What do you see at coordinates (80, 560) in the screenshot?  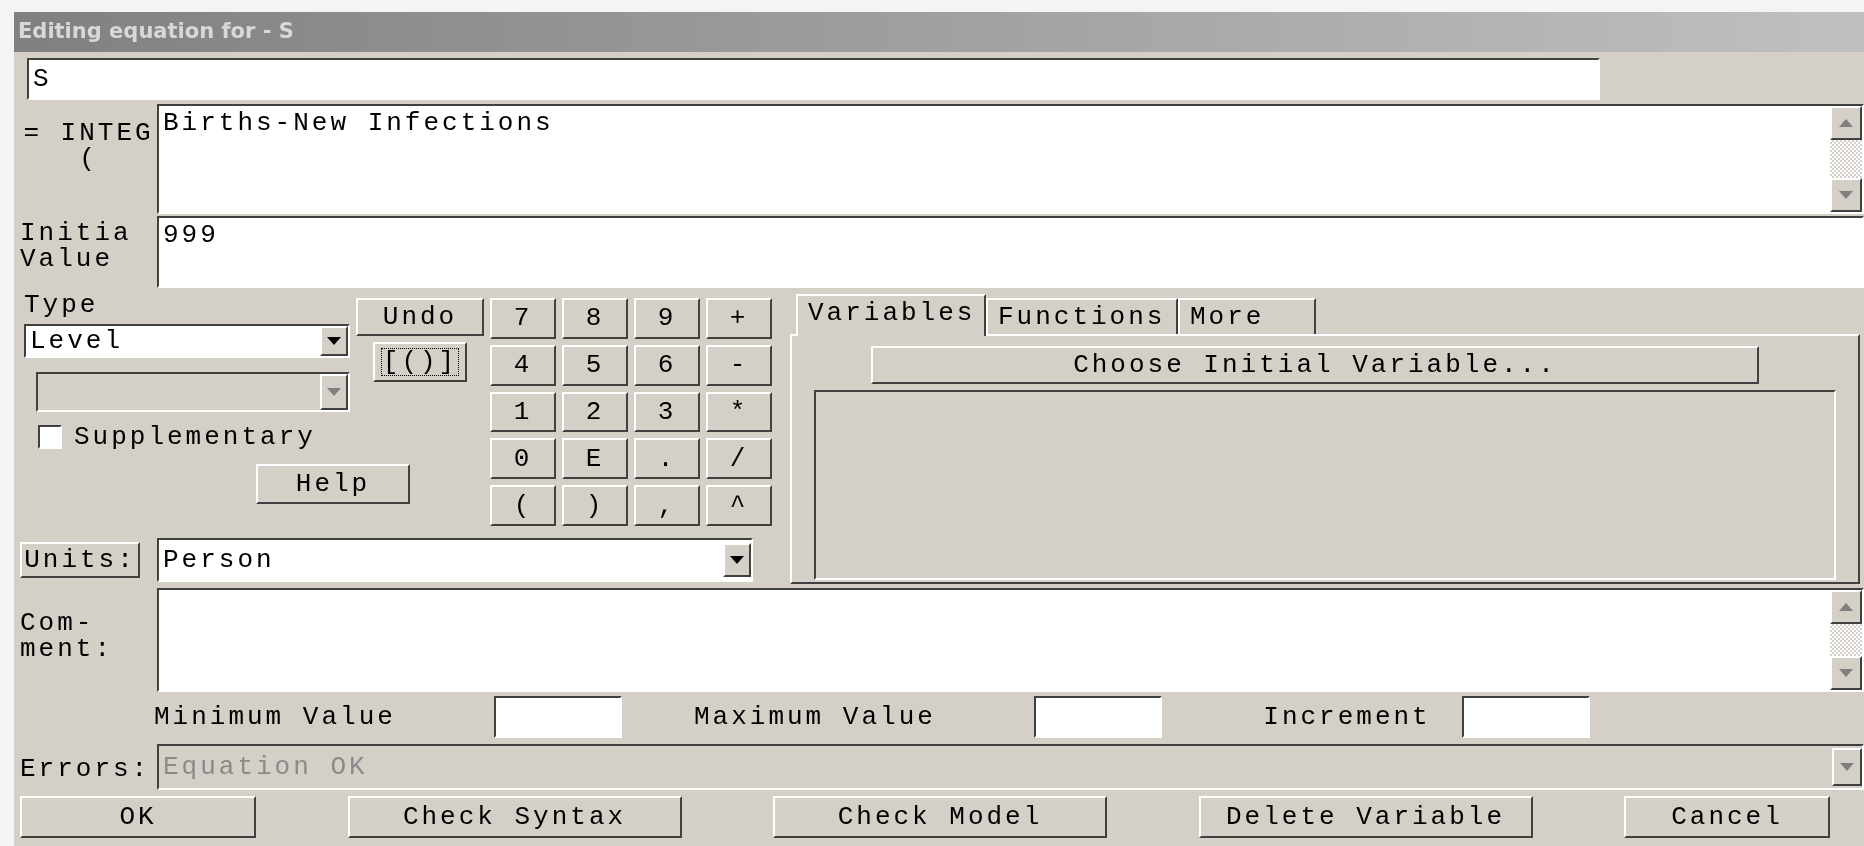 I see `units-button: Units:` at bounding box center [80, 560].